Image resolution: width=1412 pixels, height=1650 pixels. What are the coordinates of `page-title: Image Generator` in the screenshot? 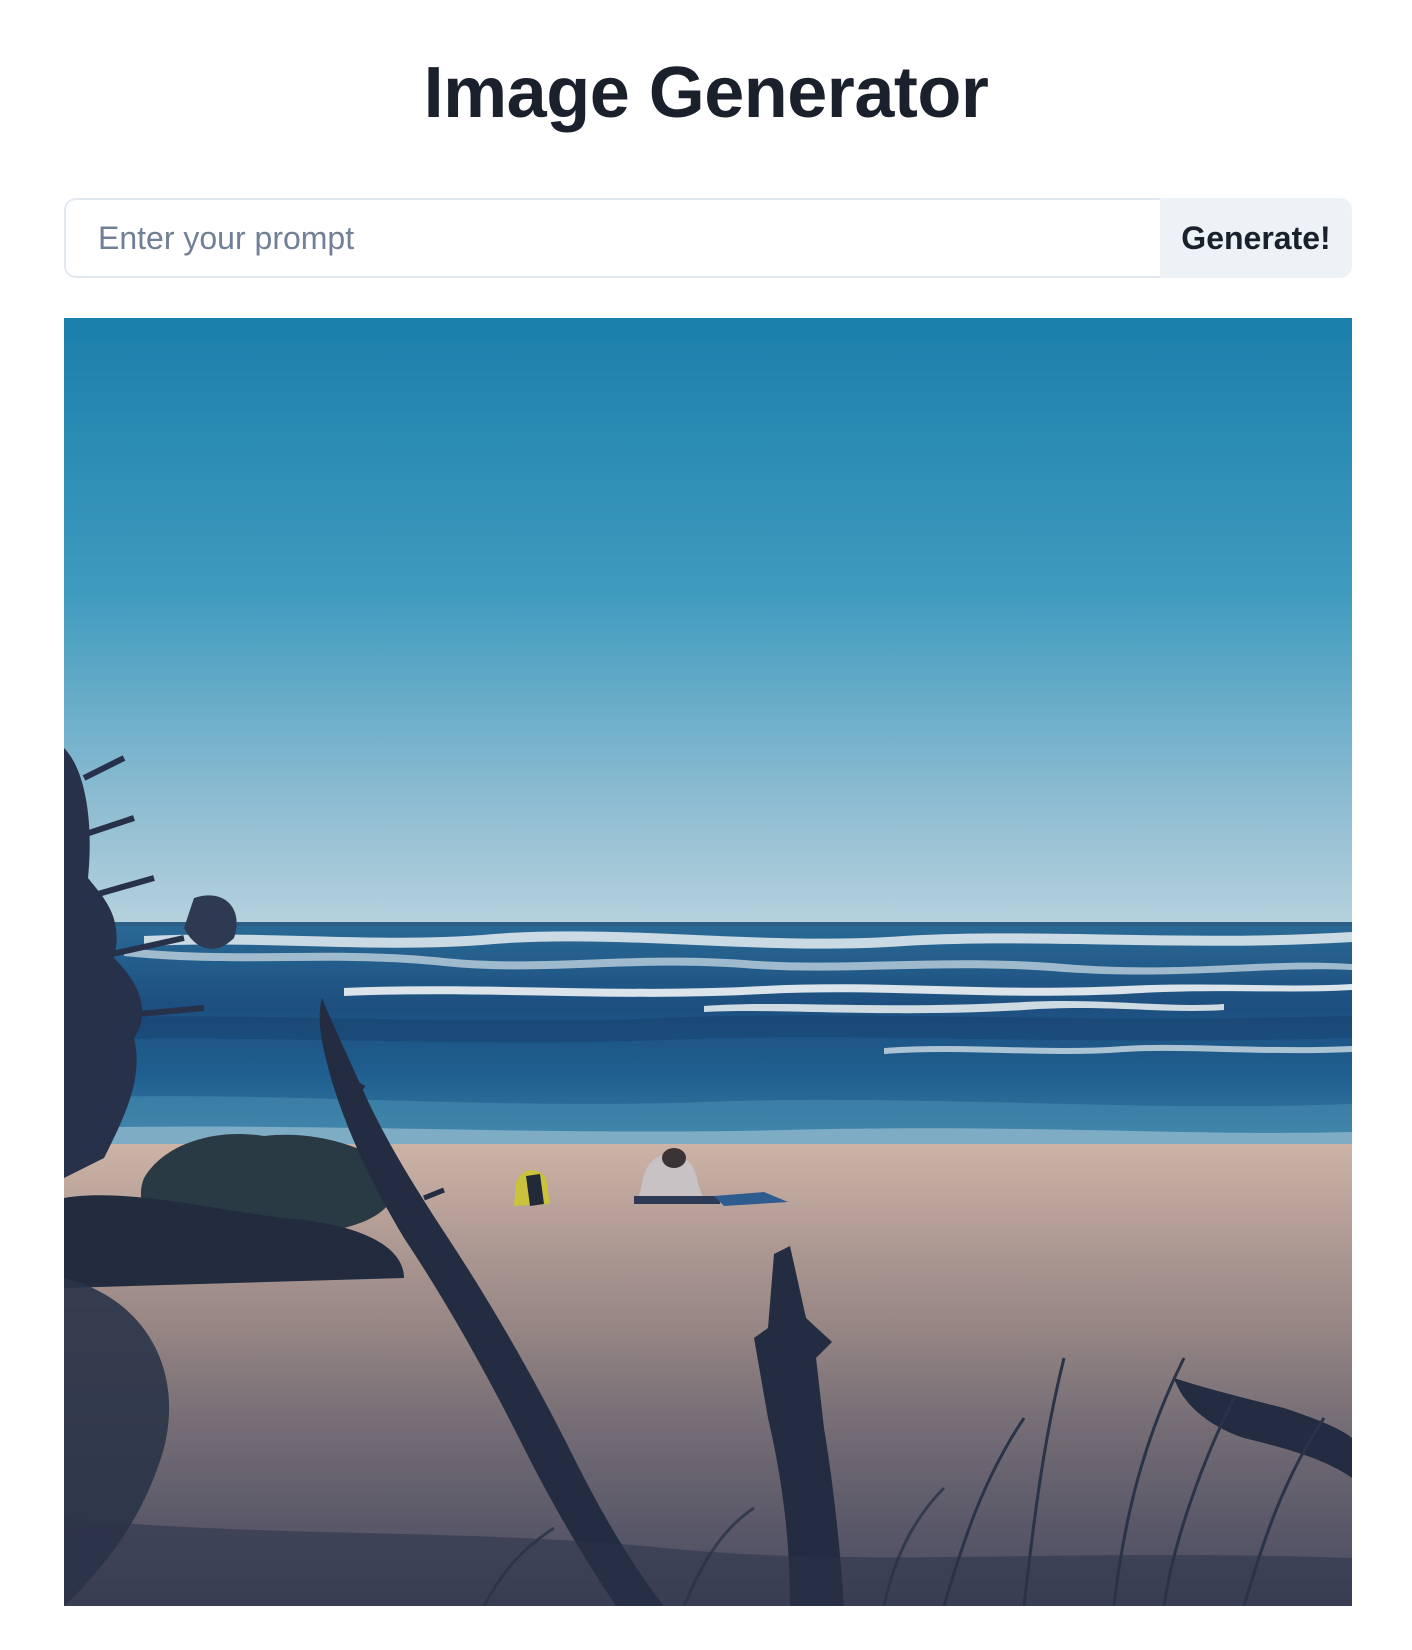 It's located at (706, 93).